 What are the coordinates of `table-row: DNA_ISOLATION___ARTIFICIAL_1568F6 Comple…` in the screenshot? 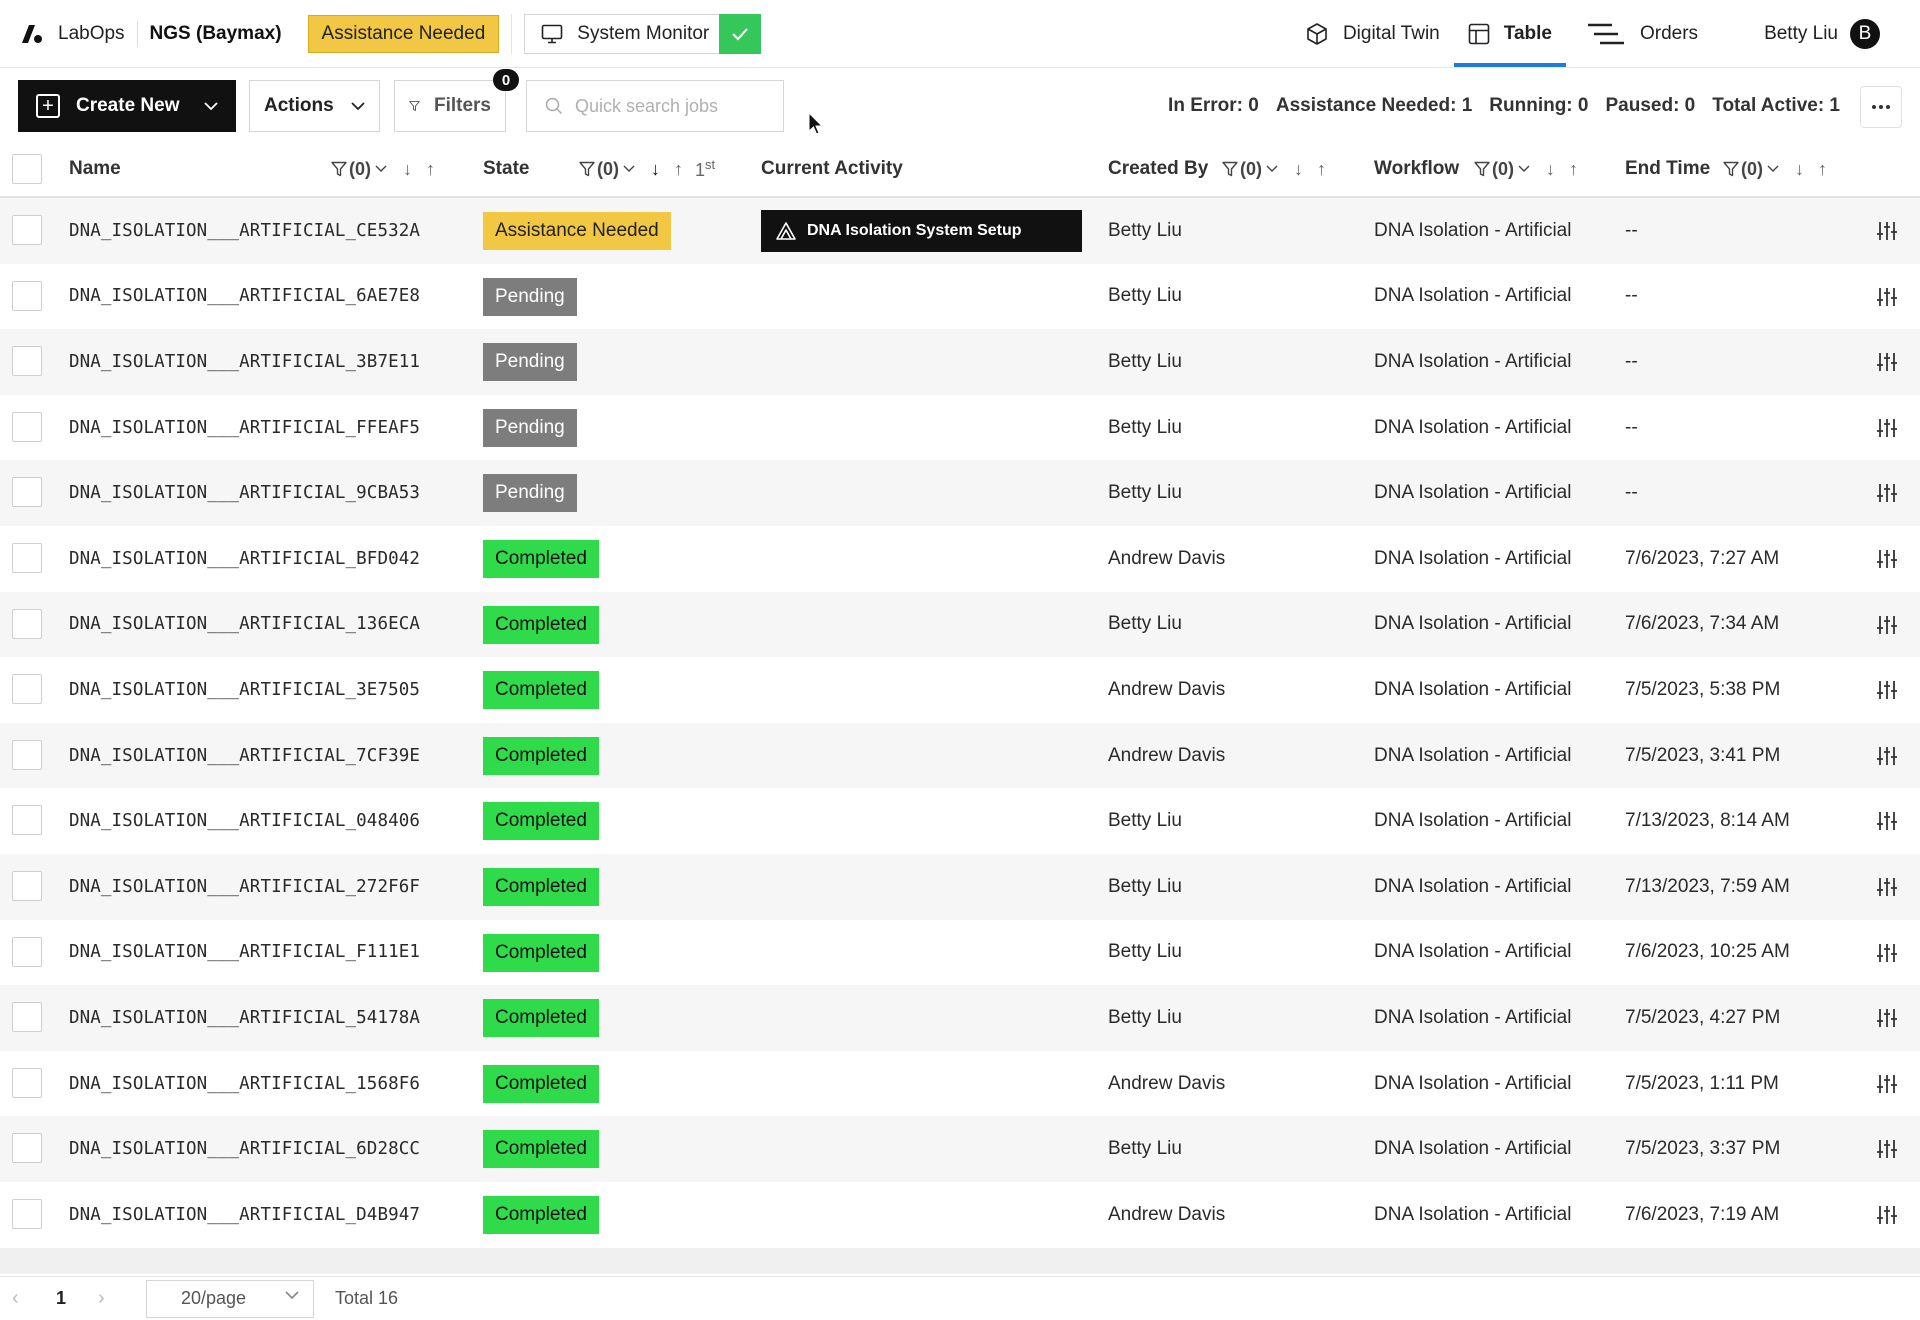 It's located at (960, 1083).